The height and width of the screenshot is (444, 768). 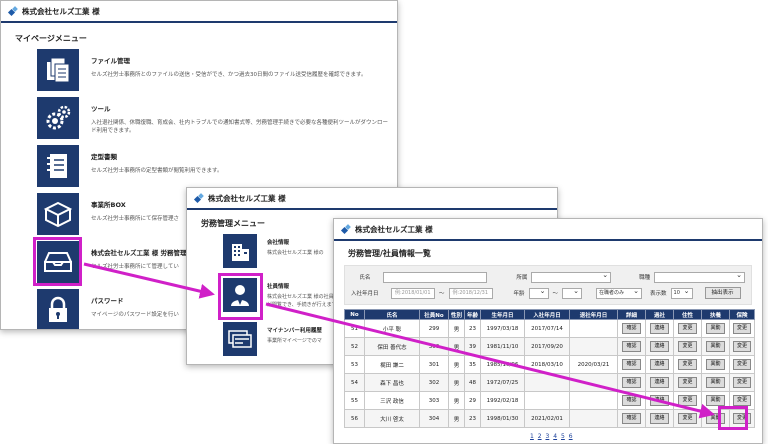 I want to click on menu-item-desc: セルズ社労士事務所の定型書類が閲覧利用できます。, so click(x=157, y=171).